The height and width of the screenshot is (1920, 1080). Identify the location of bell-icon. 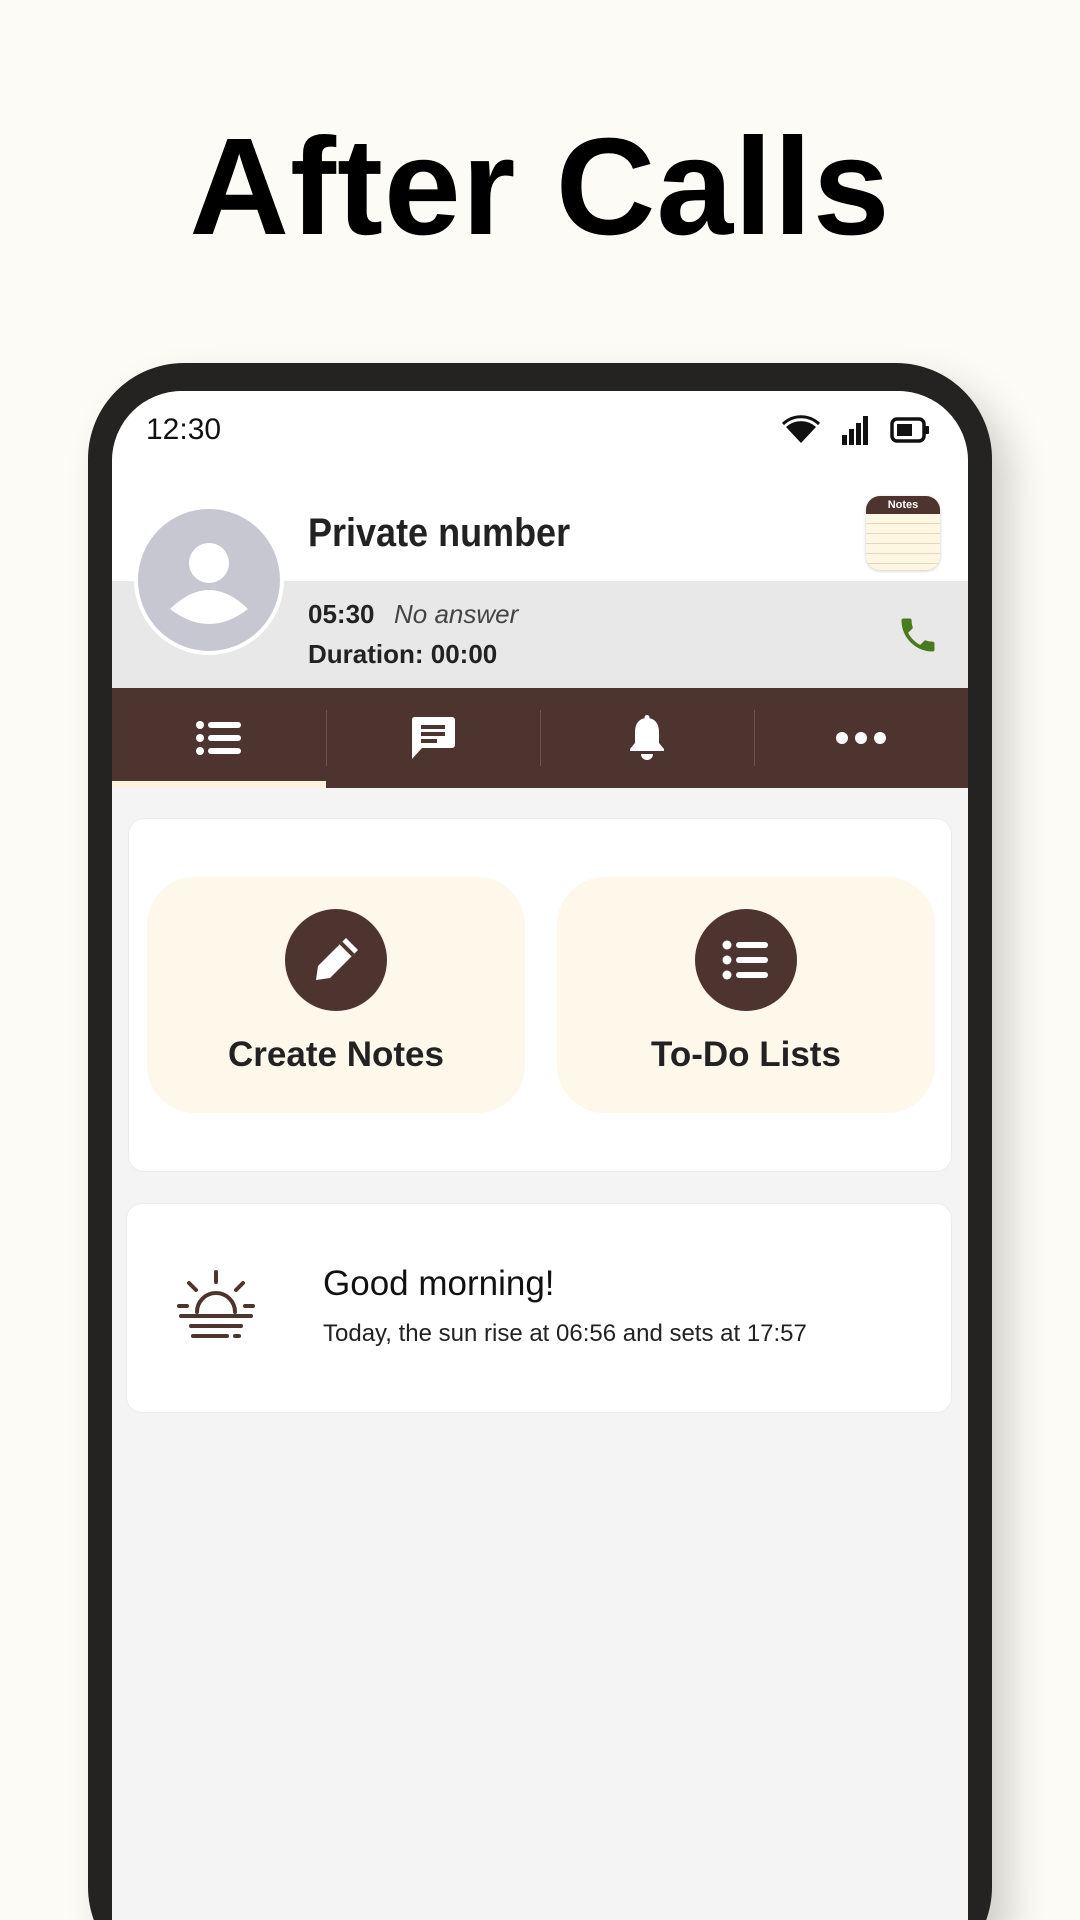
(647, 737).